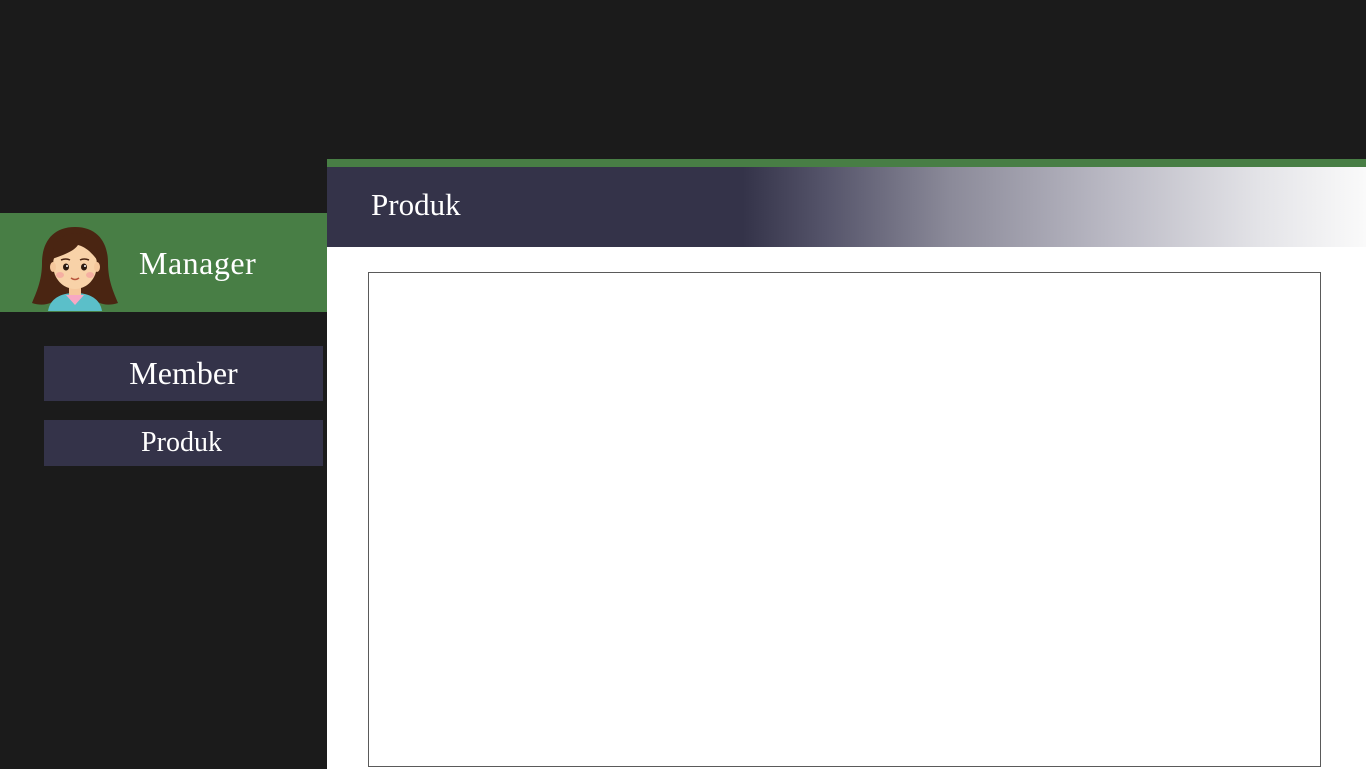 The image size is (1366, 769). I want to click on page-header: Produk, so click(846, 207).